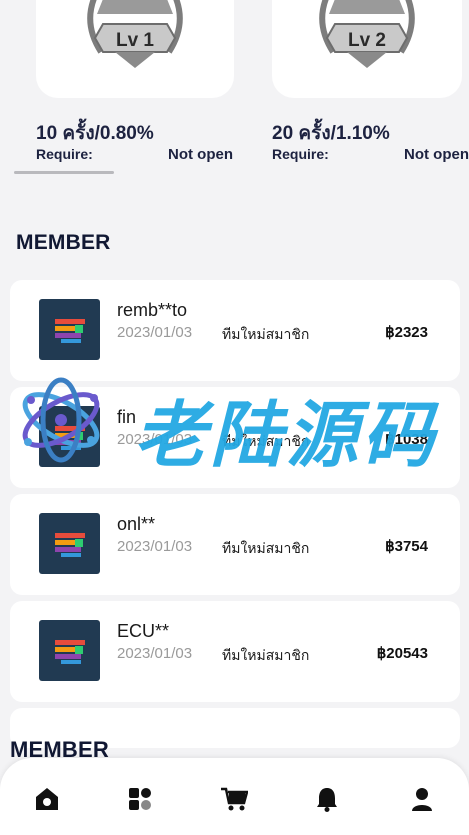 This screenshot has height=835, width=469. I want to click on level-1-badge-icon: Lv 1, so click(135, 34).